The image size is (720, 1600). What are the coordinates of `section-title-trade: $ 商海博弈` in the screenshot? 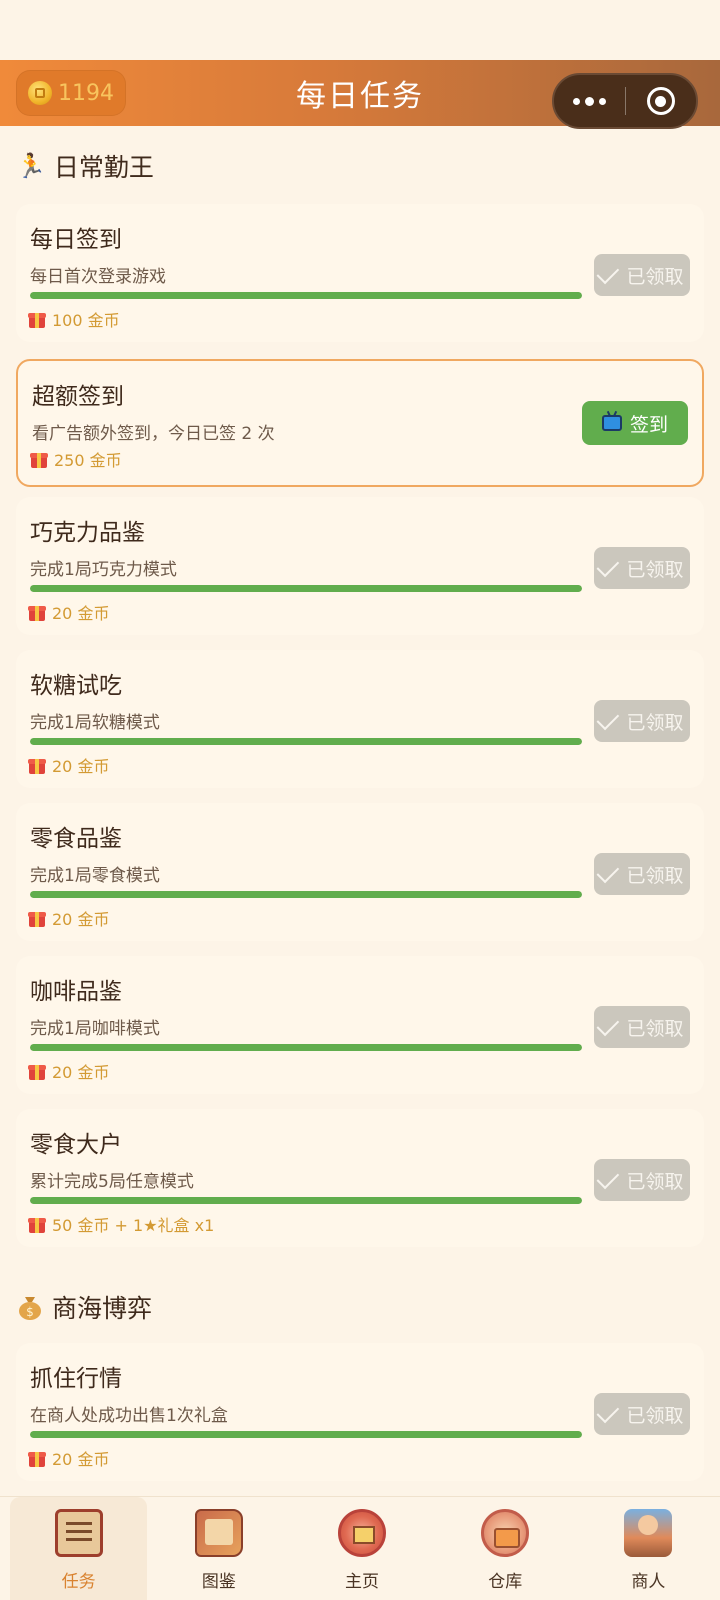 It's located at (84, 1307).